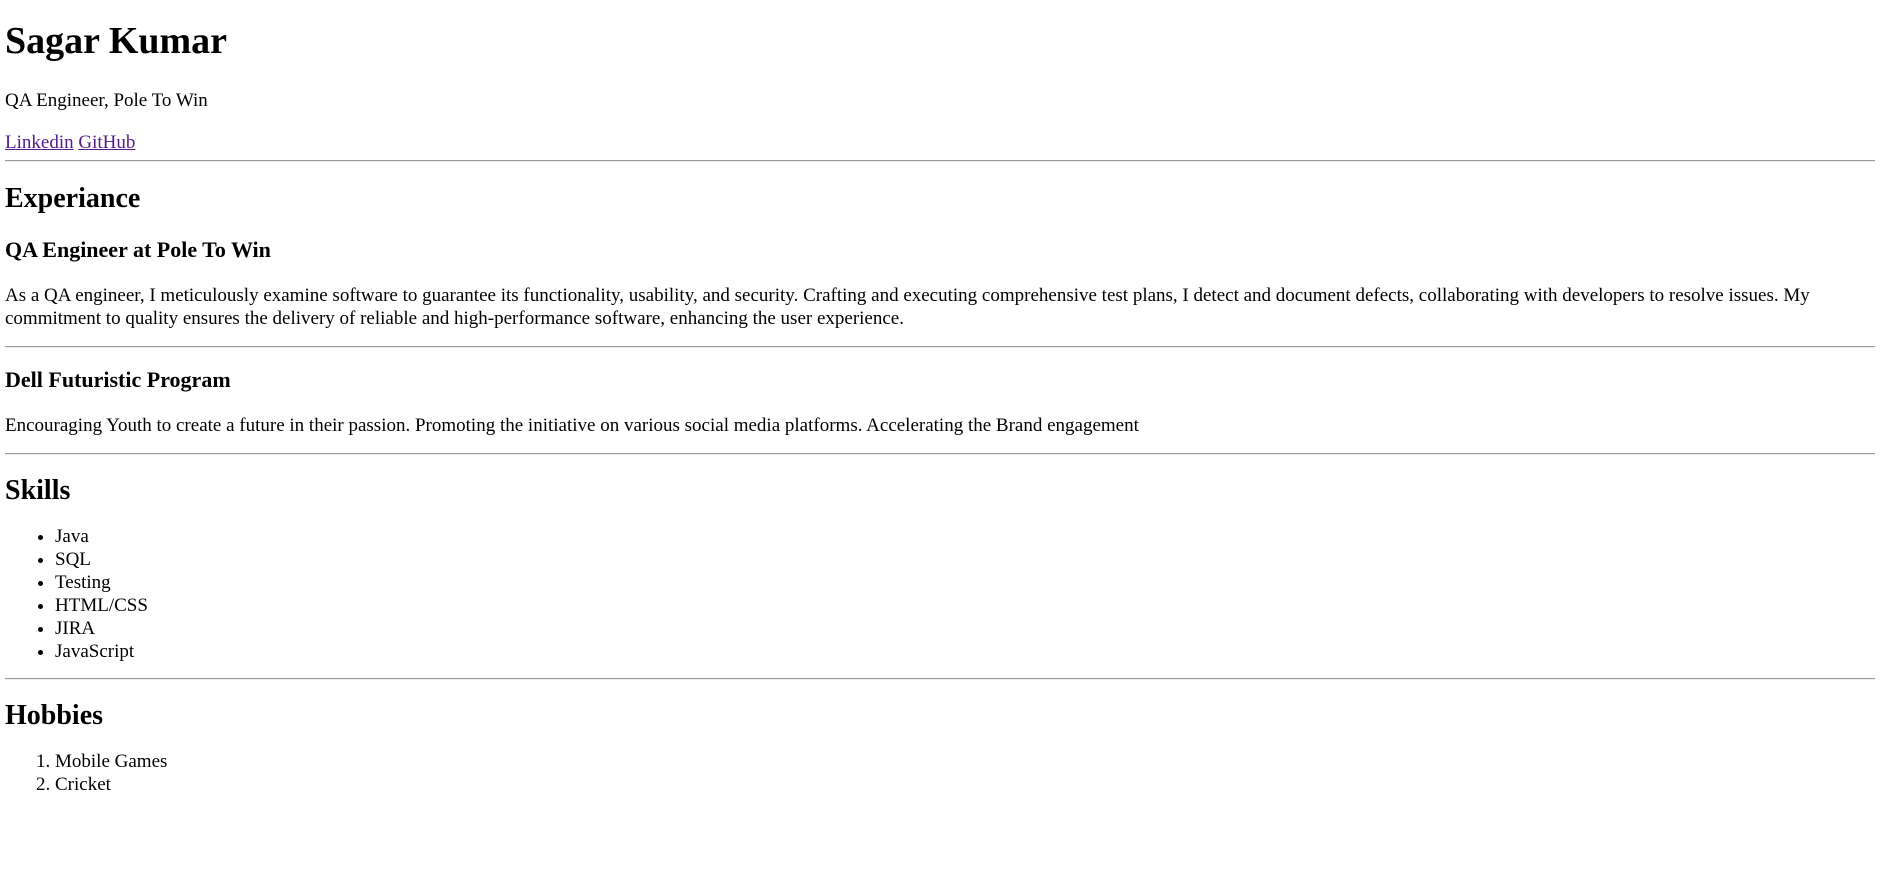 This screenshot has height=879, width=1880. I want to click on list-item: JIRA, so click(965, 628).